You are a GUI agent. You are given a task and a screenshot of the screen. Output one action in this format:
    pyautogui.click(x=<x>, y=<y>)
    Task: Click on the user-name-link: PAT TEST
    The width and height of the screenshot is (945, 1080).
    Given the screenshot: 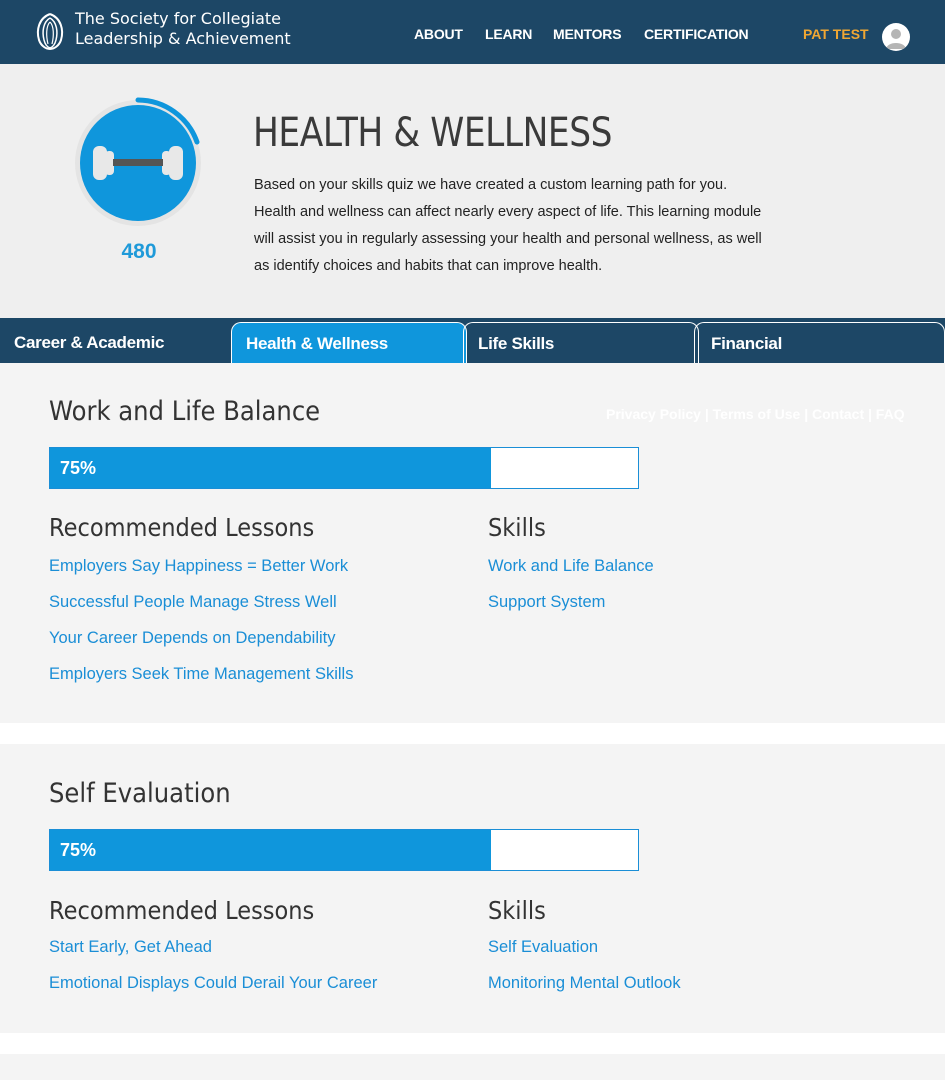 What is the action you would take?
    pyautogui.click(x=836, y=34)
    